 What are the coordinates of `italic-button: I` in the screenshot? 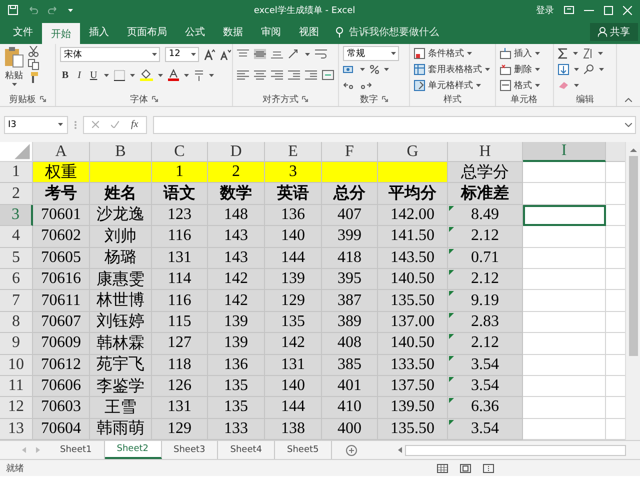 It's located at (79, 75).